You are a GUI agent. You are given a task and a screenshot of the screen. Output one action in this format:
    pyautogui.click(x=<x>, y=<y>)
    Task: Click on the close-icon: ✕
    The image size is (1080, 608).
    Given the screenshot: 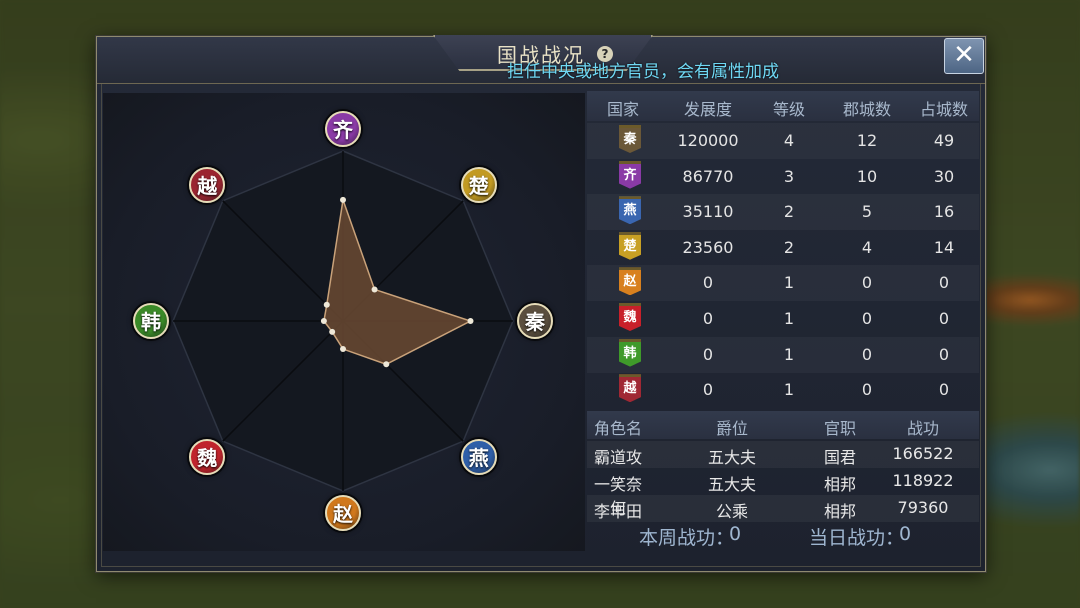 What is the action you would take?
    pyautogui.click(x=964, y=55)
    